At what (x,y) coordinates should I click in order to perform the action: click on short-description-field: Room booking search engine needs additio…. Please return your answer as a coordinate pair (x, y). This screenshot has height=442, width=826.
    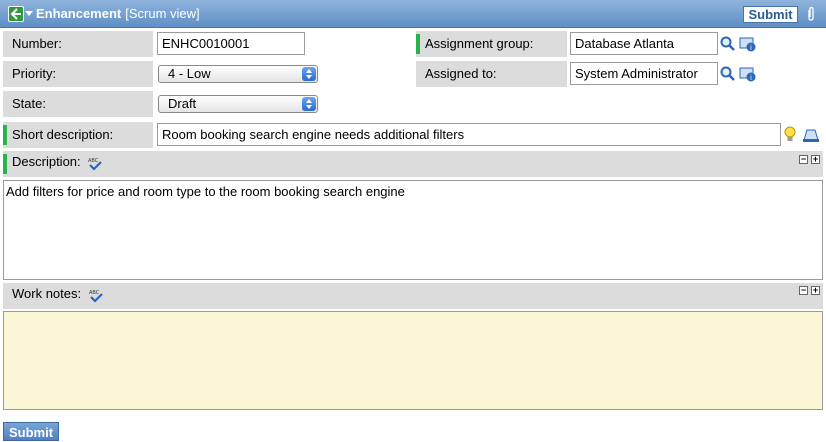
    Looking at the image, I should click on (469, 134).